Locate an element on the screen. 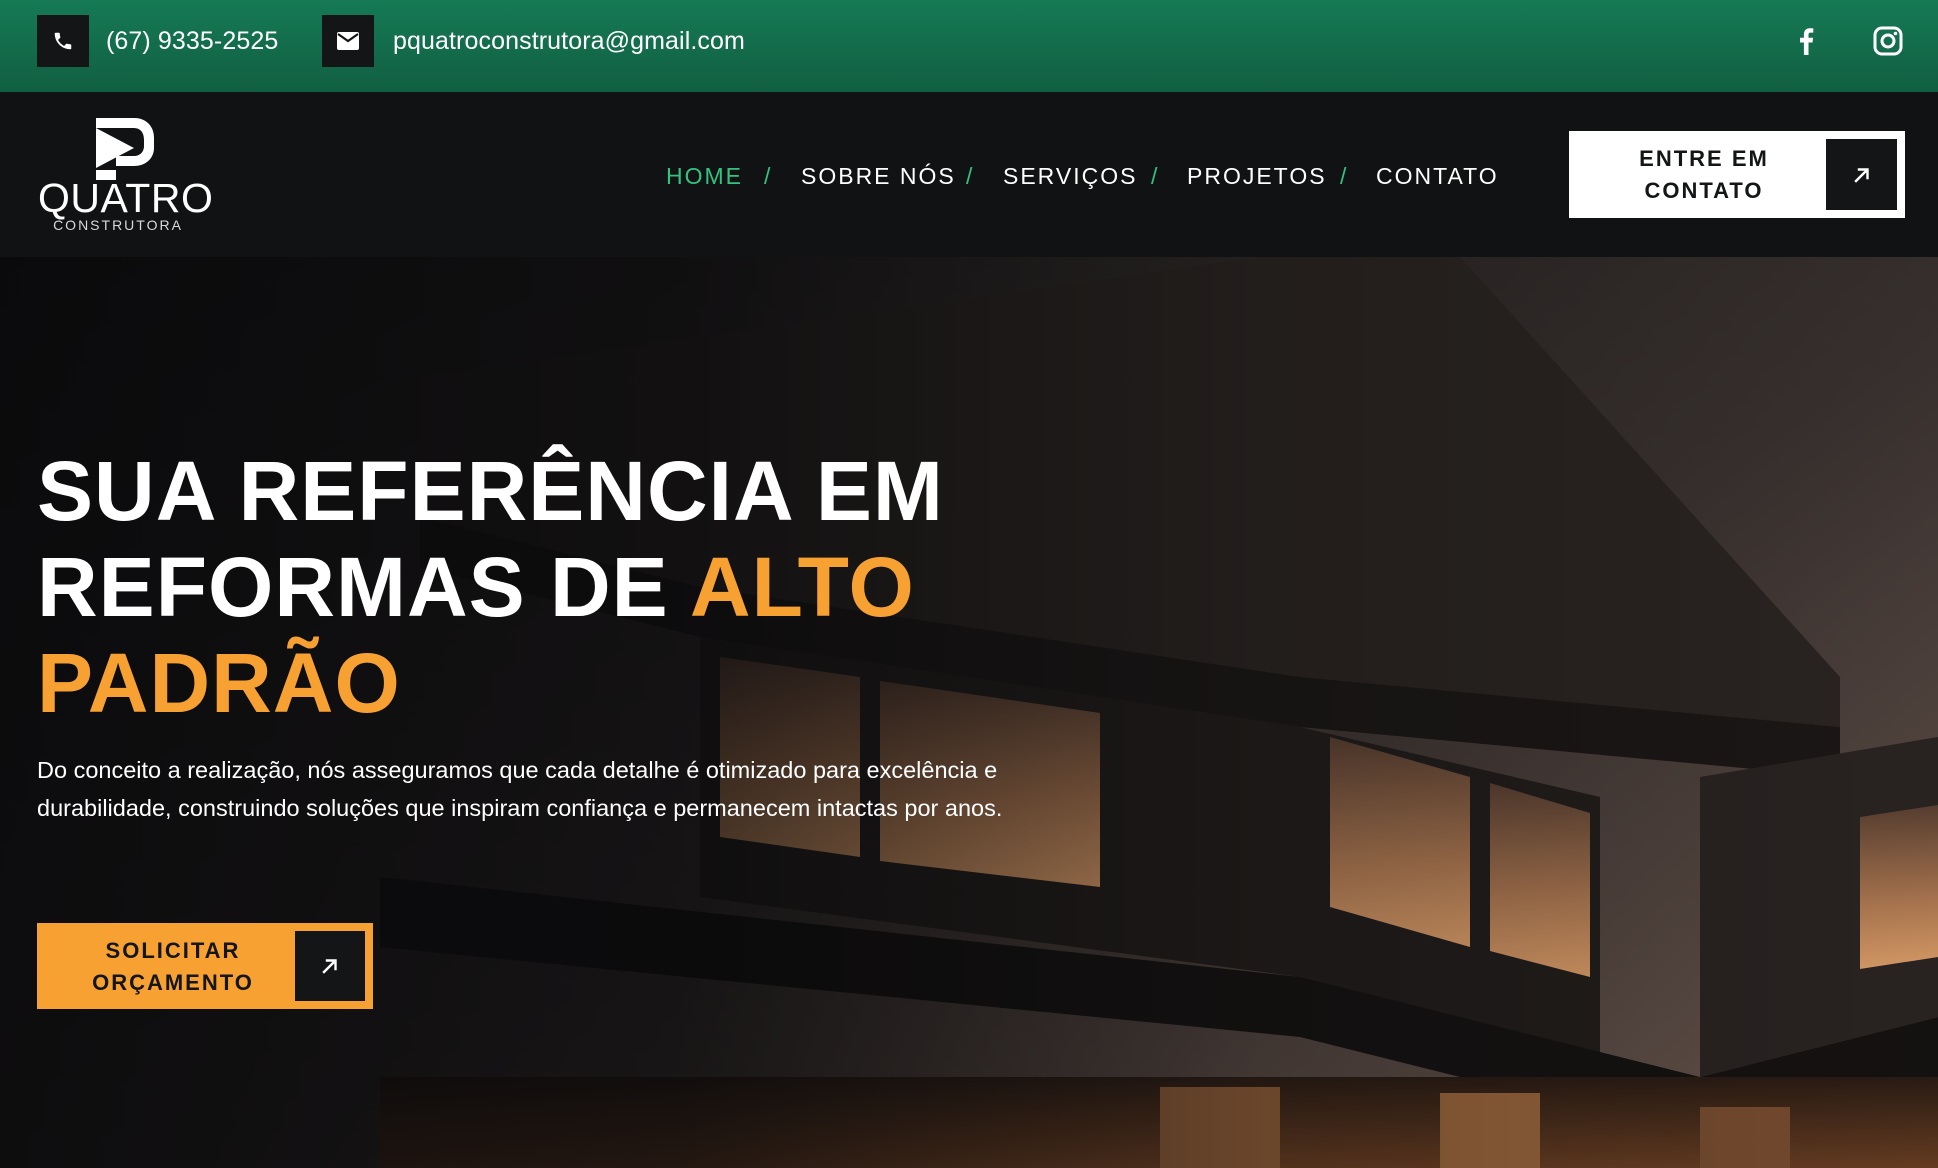 This screenshot has height=1168, width=1938. nav-item-home: HOME is located at coordinates (704, 176).